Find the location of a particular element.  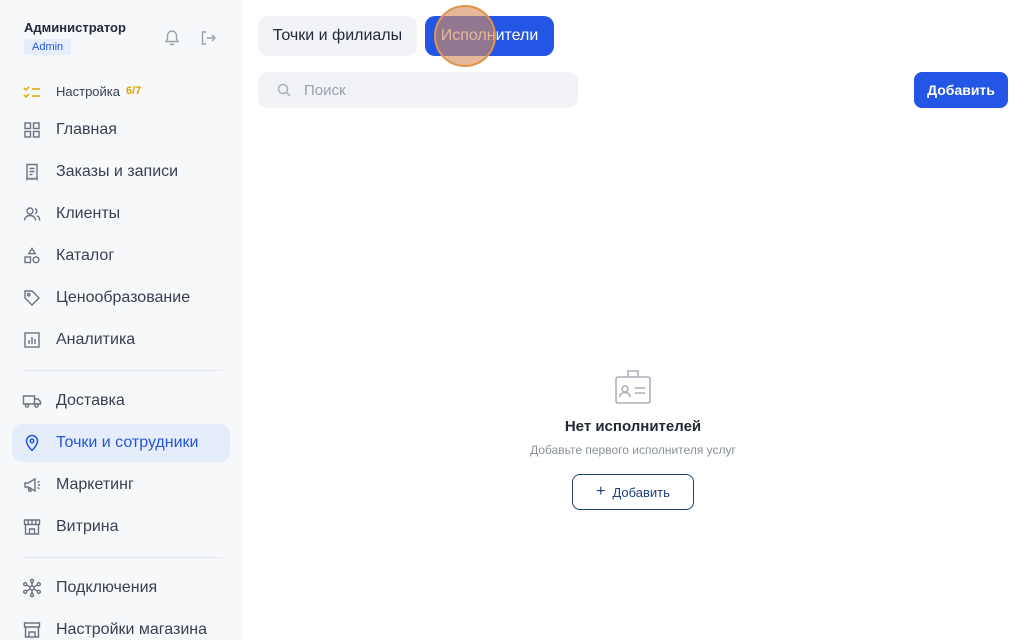

add-performer-label: Добавить is located at coordinates (641, 492).